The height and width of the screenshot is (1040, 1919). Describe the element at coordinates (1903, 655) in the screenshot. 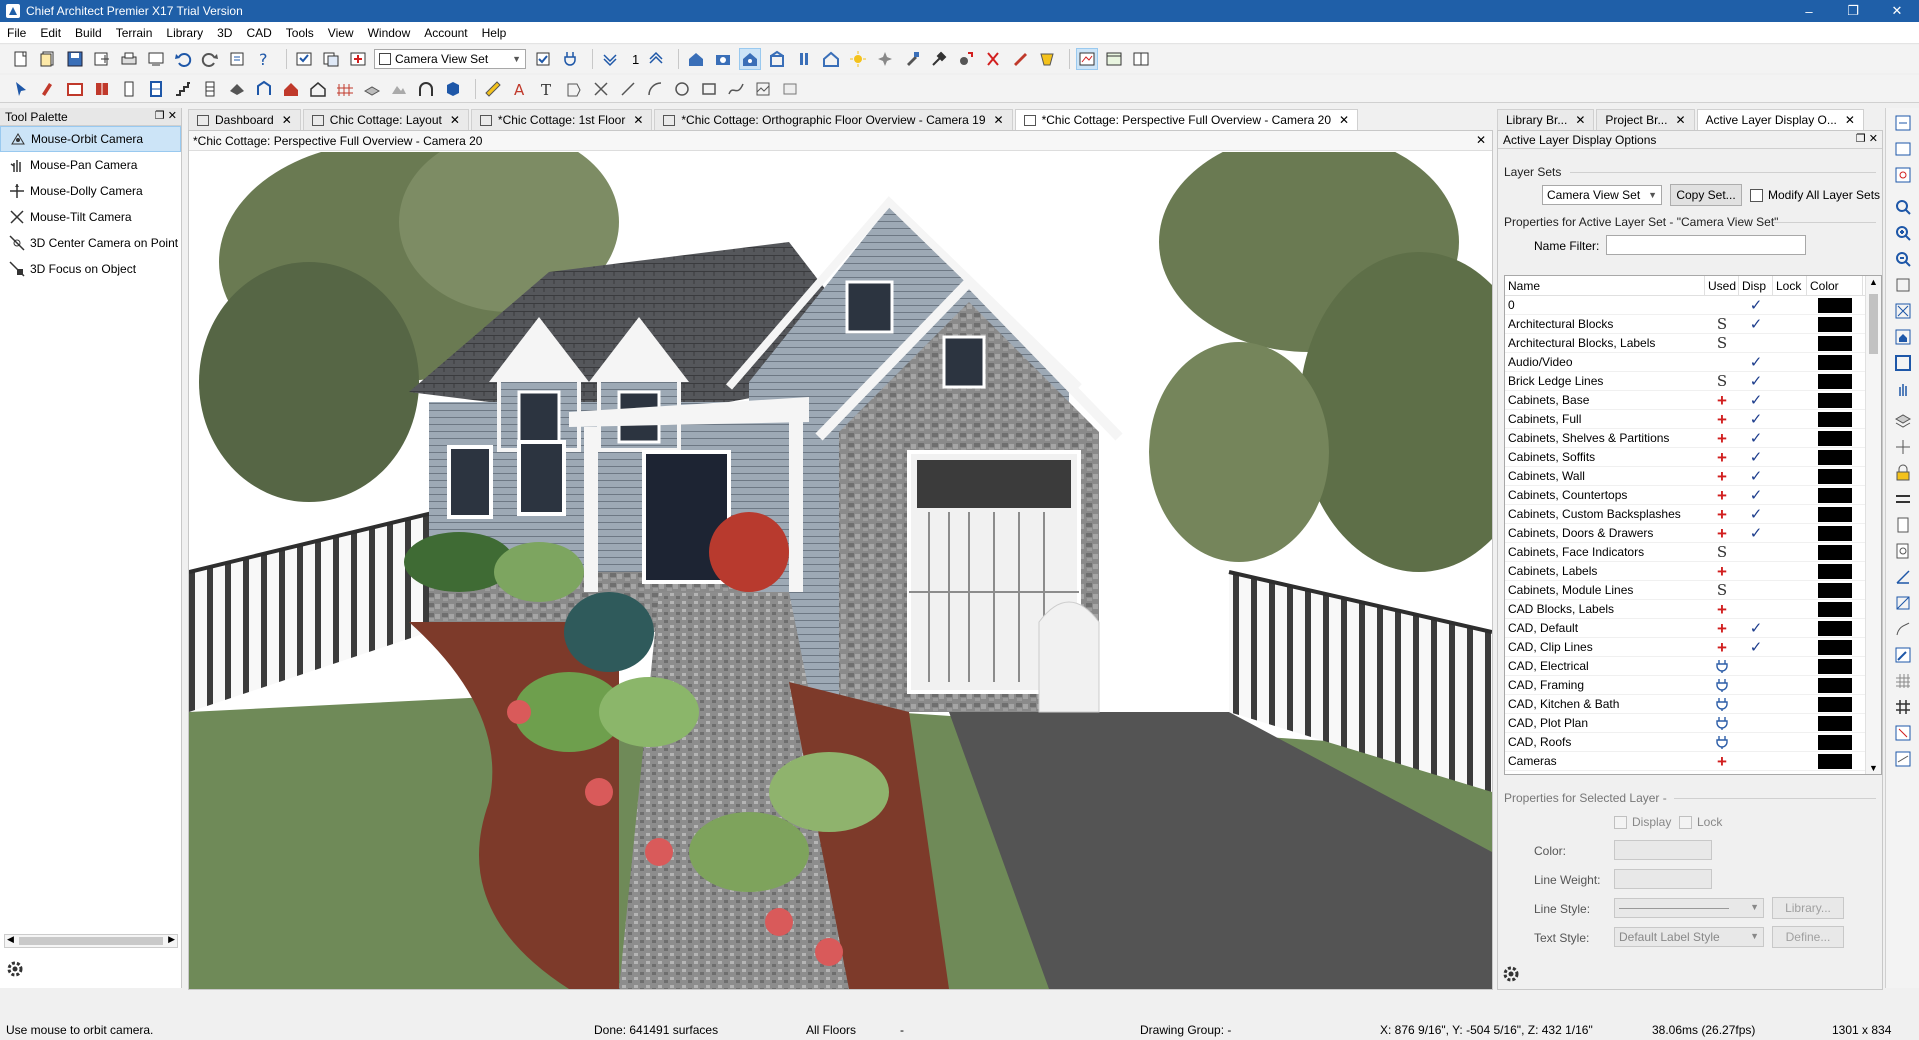

I see `edit-area-icon` at that location.